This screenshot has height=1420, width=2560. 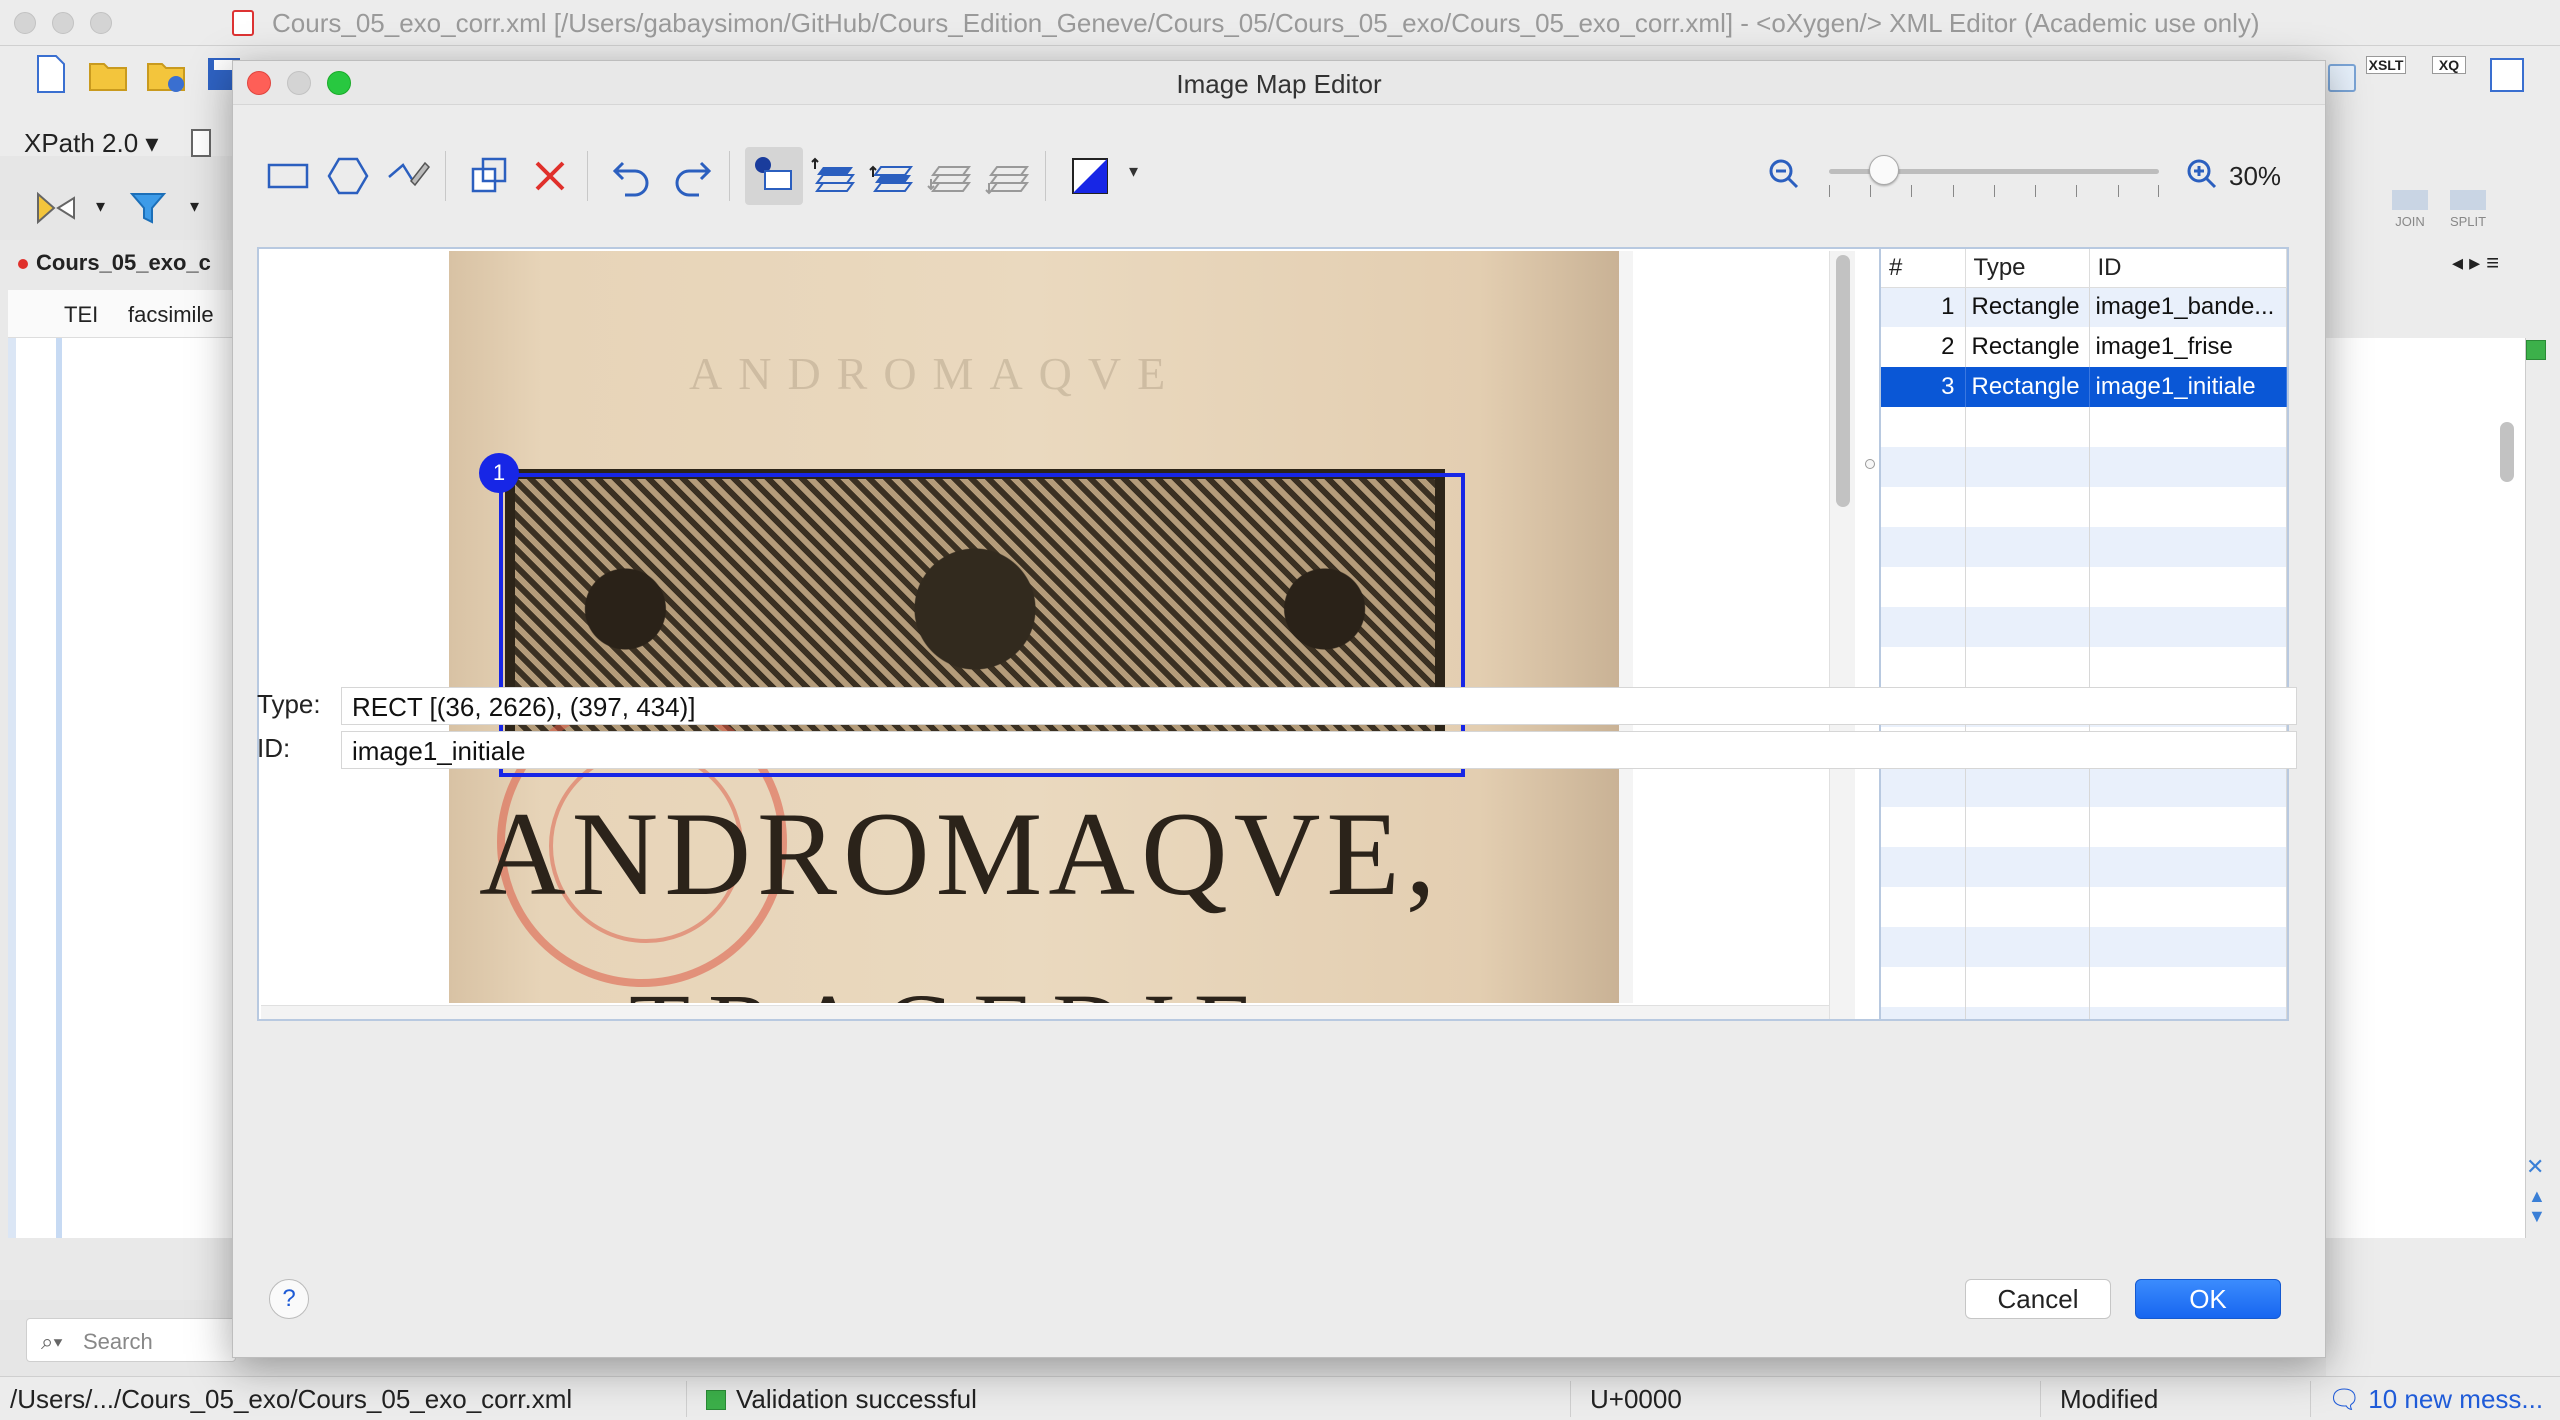 What do you see at coordinates (1842, 635) in the screenshot?
I see `canvas-vertical-scrollbar` at bounding box center [1842, 635].